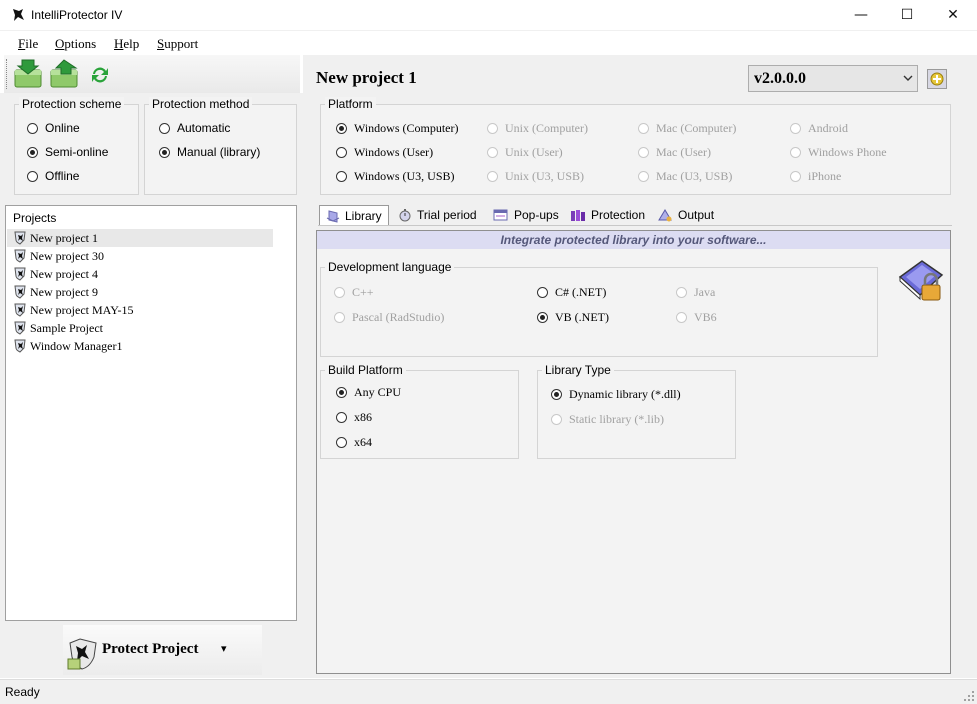 This screenshot has width=977, height=704. What do you see at coordinates (687, 128) in the screenshot?
I see `platform-radio: Mac (Computer)` at bounding box center [687, 128].